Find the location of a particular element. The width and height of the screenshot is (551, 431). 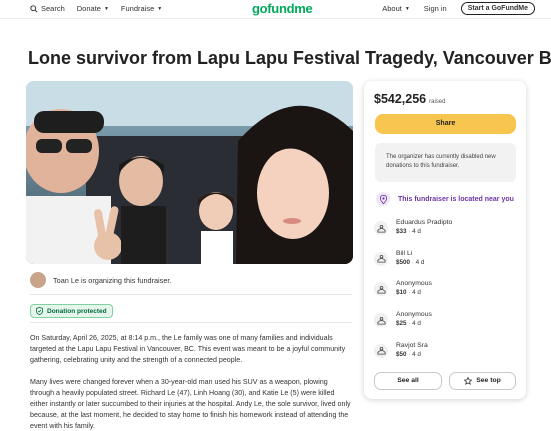

gofundme-logo: gofundme is located at coordinates (282, 8).